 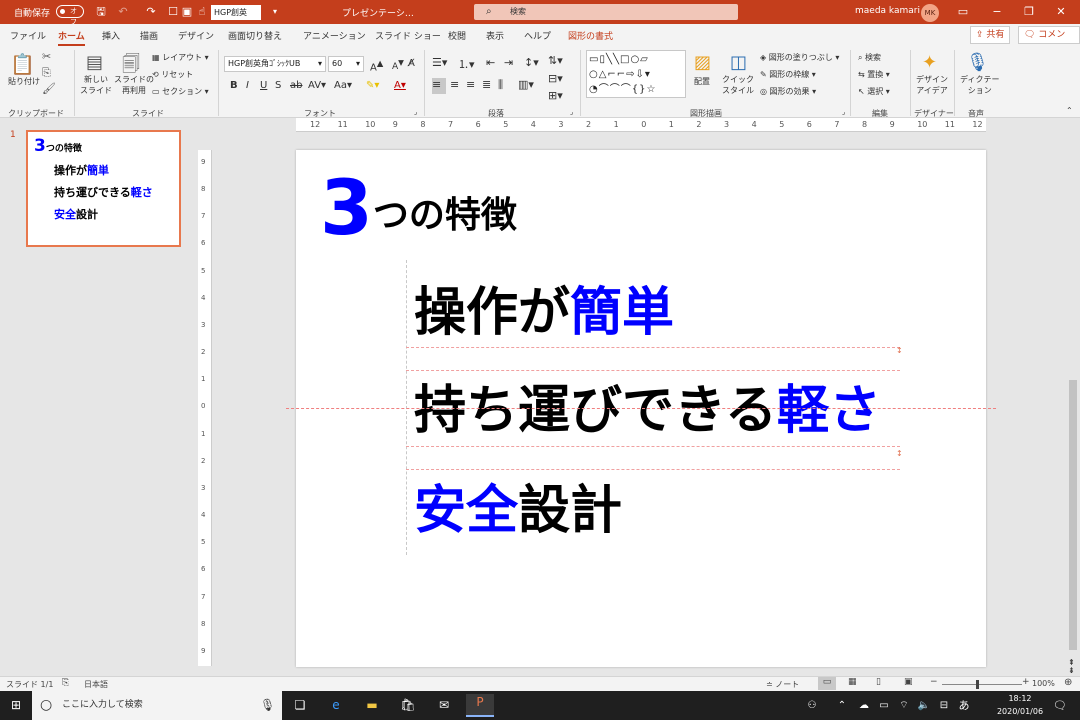 What do you see at coordinates (376, 65) in the screenshot?
I see `increase-font-icon: A▲` at bounding box center [376, 65].